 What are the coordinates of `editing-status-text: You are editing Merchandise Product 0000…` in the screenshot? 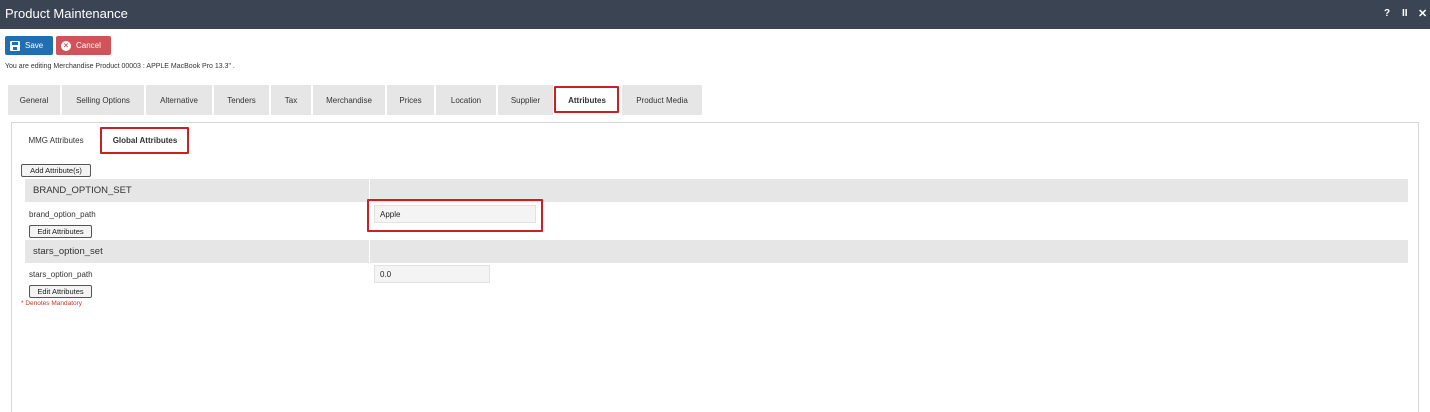 It's located at (120, 66).